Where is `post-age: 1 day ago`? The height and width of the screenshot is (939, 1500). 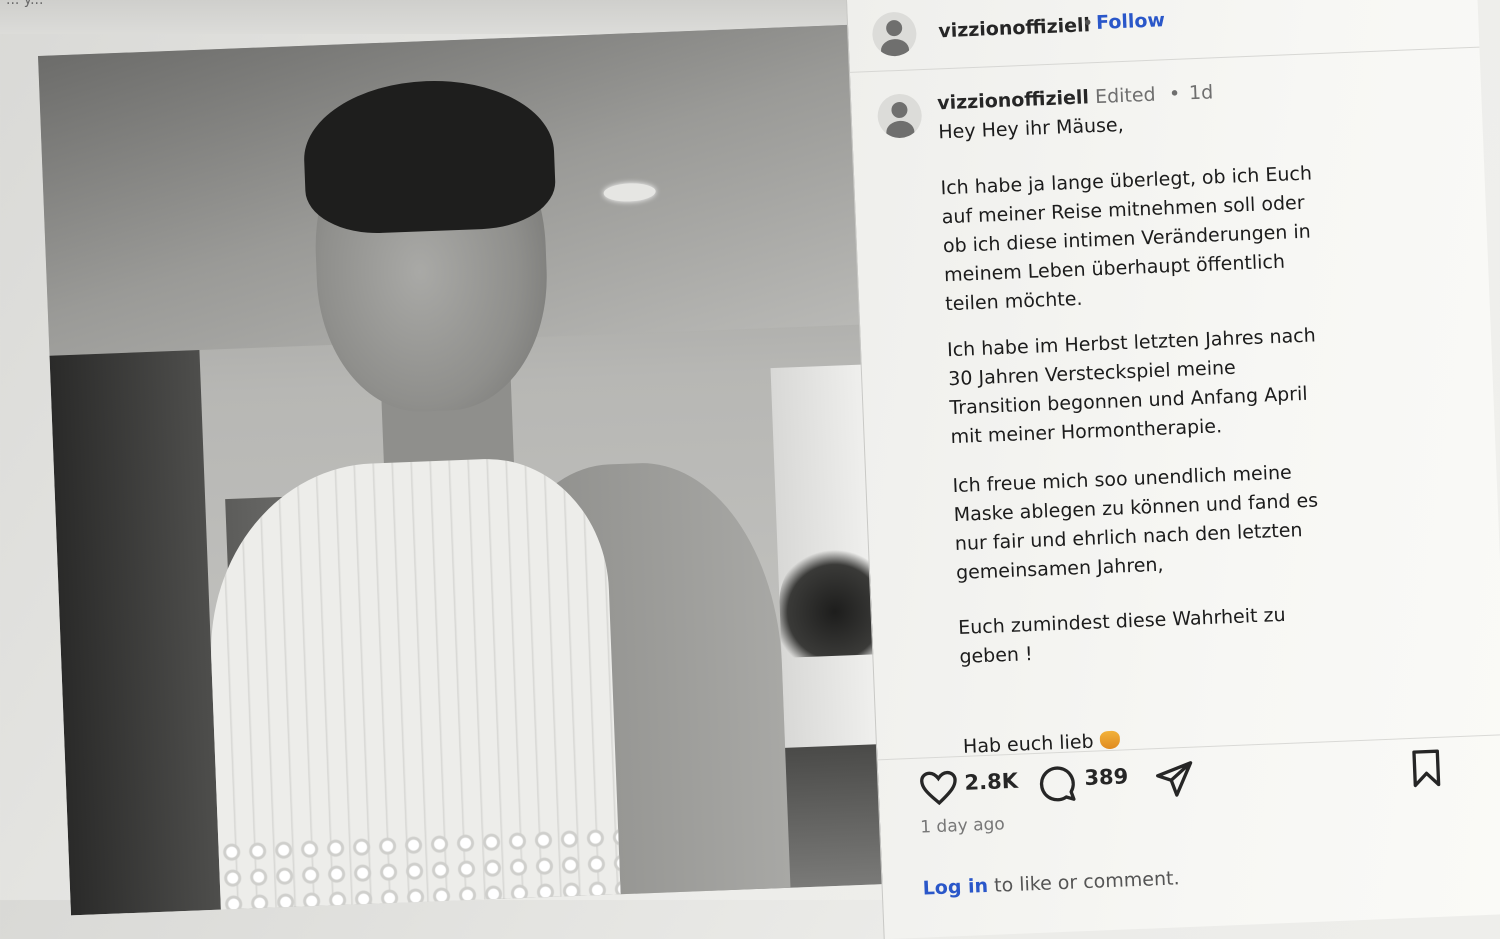
post-age: 1 day ago is located at coordinates (962, 826).